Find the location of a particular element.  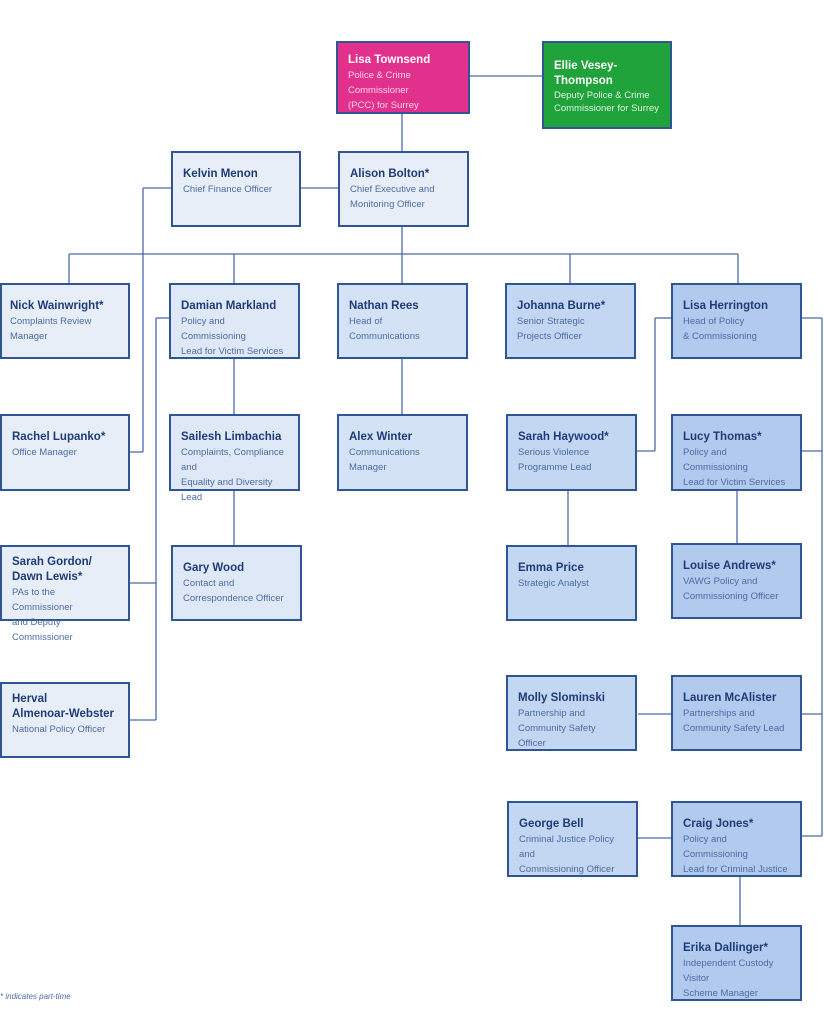

node-name: Alex Winter is located at coordinates (381, 437).